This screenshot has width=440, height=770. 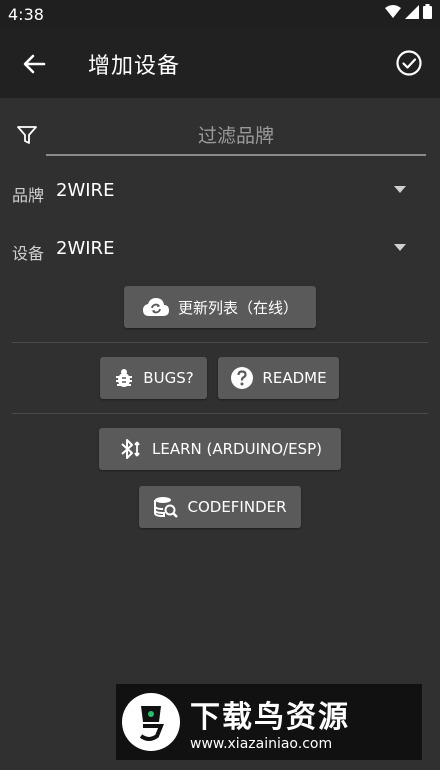 What do you see at coordinates (400, 247) in the screenshot?
I see `device-dropdown-caret-icon` at bounding box center [400, 247].